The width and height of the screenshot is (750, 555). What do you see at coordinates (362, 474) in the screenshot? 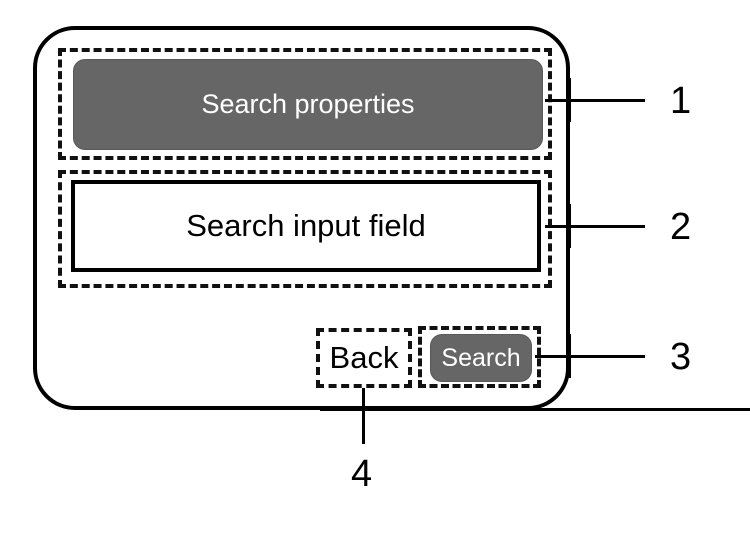
I see `callout-number-4: 4` at bounding box center [362, 474].